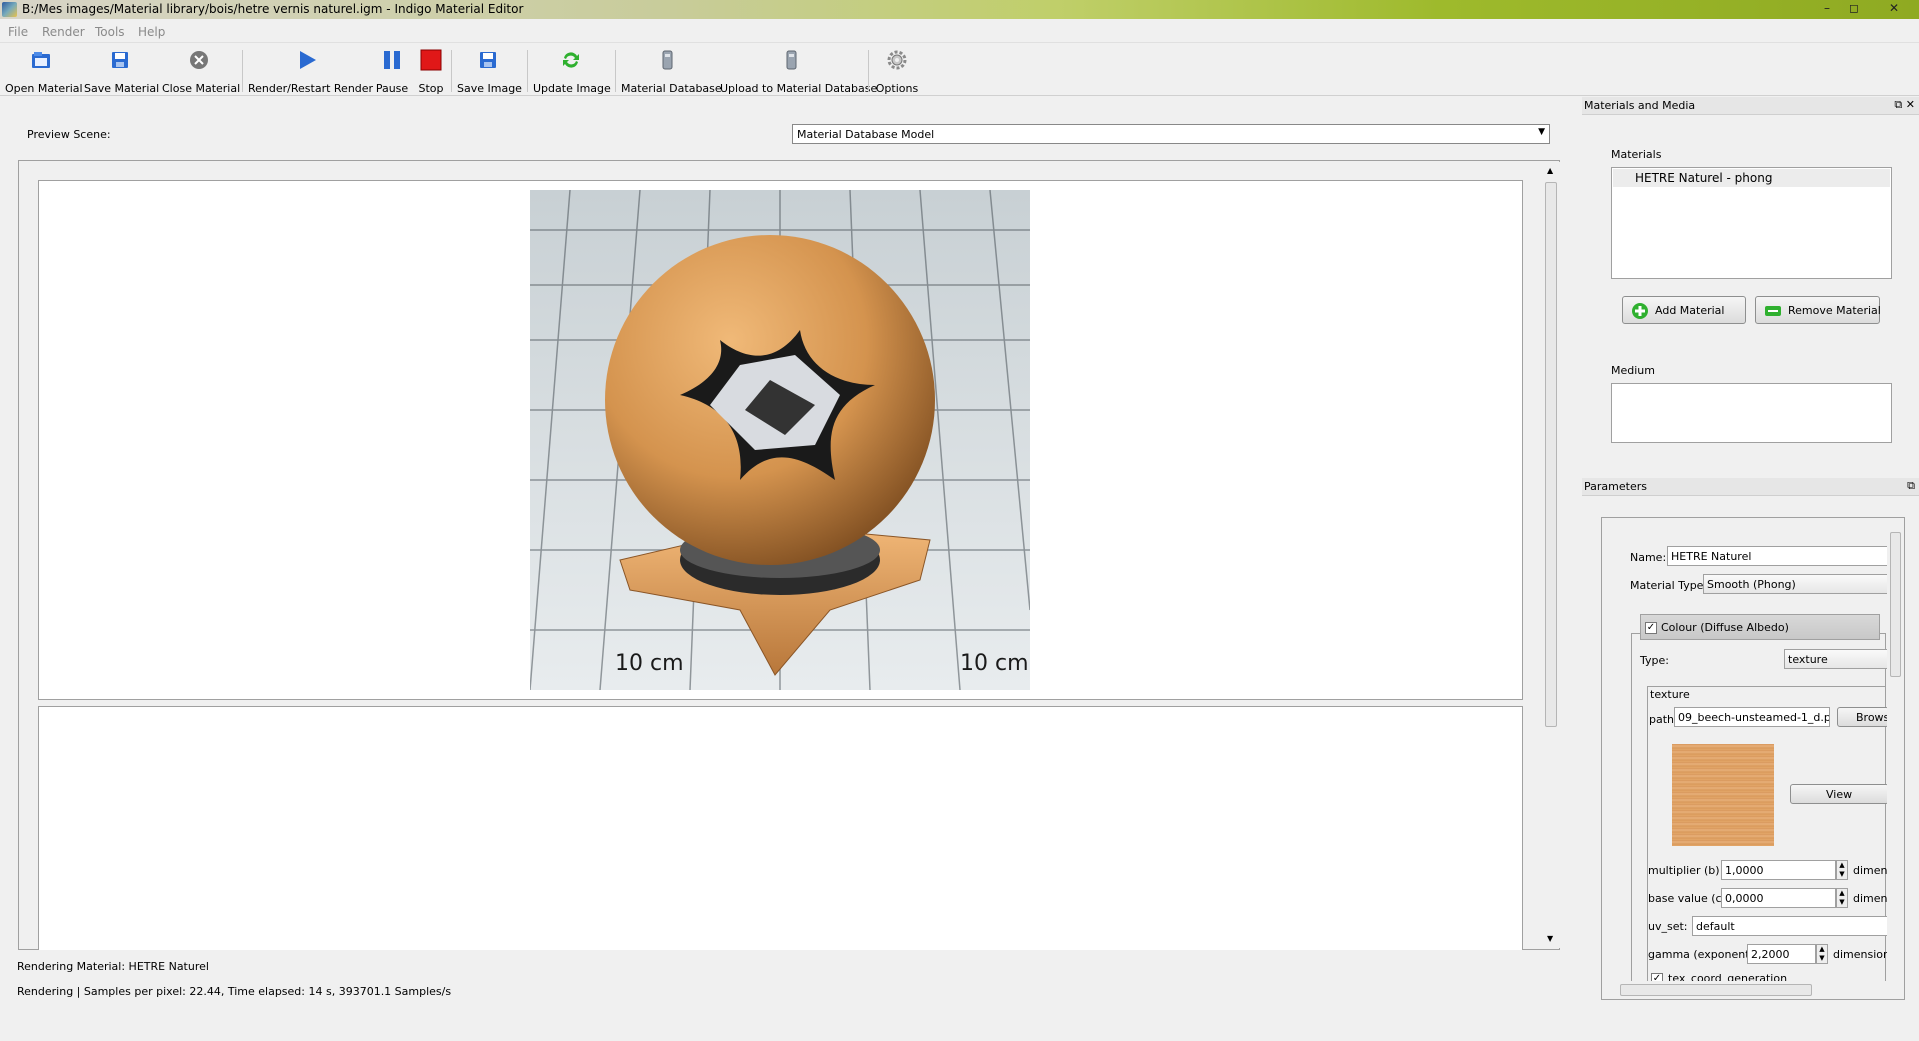 The width and height of the screenshot is (1919, 1041). Describe the element at coordinates (791, 60) in the screenshot. I see `upload-icon` at that location.